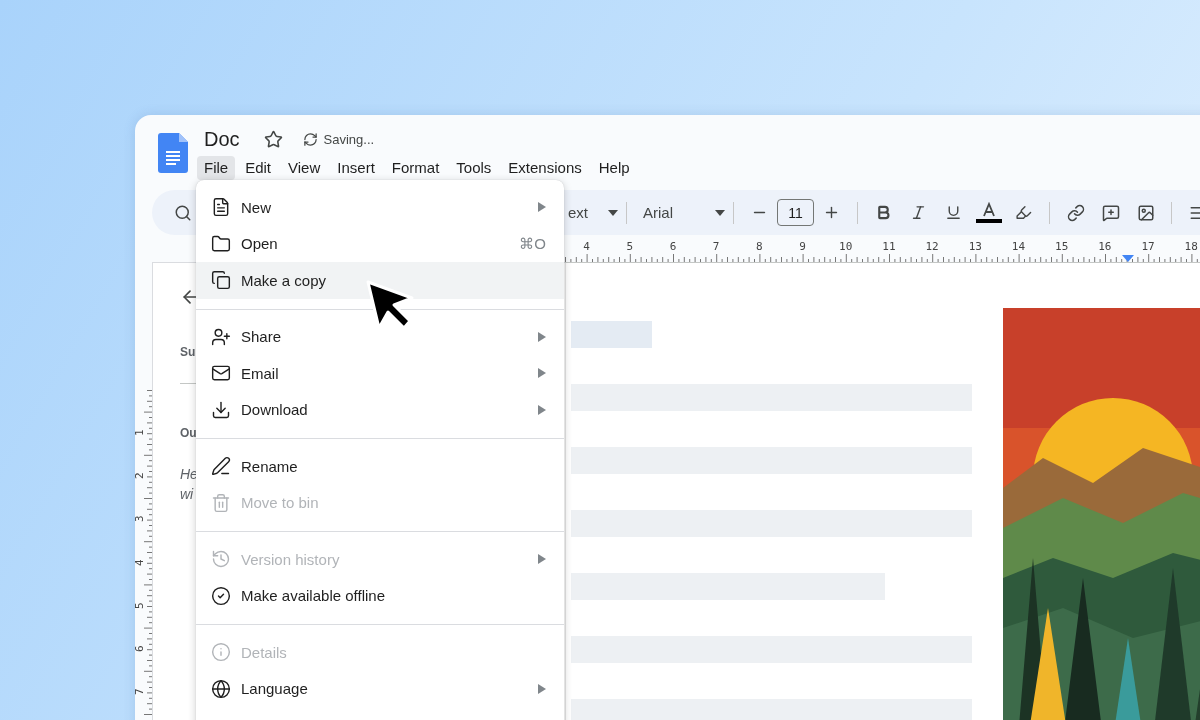 The height and width of the screenshot is (720, 1200). Describe the element at coordinates (380, 373) in the screenshot. I see `menu-item: Email` at that location.